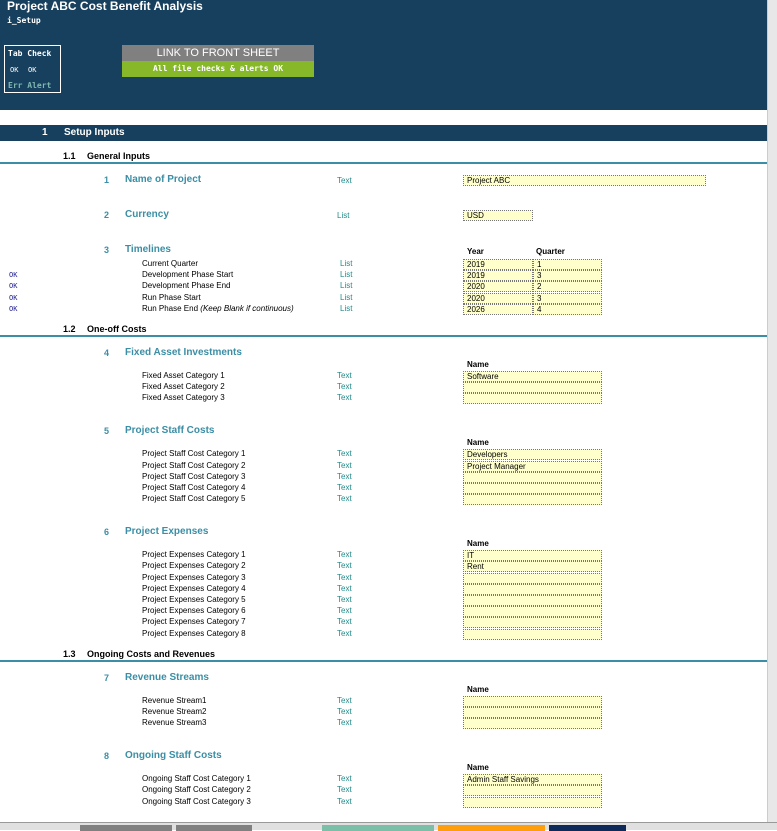  I want to click on item-title: Fixed Asset Investments, so click(183, 352).